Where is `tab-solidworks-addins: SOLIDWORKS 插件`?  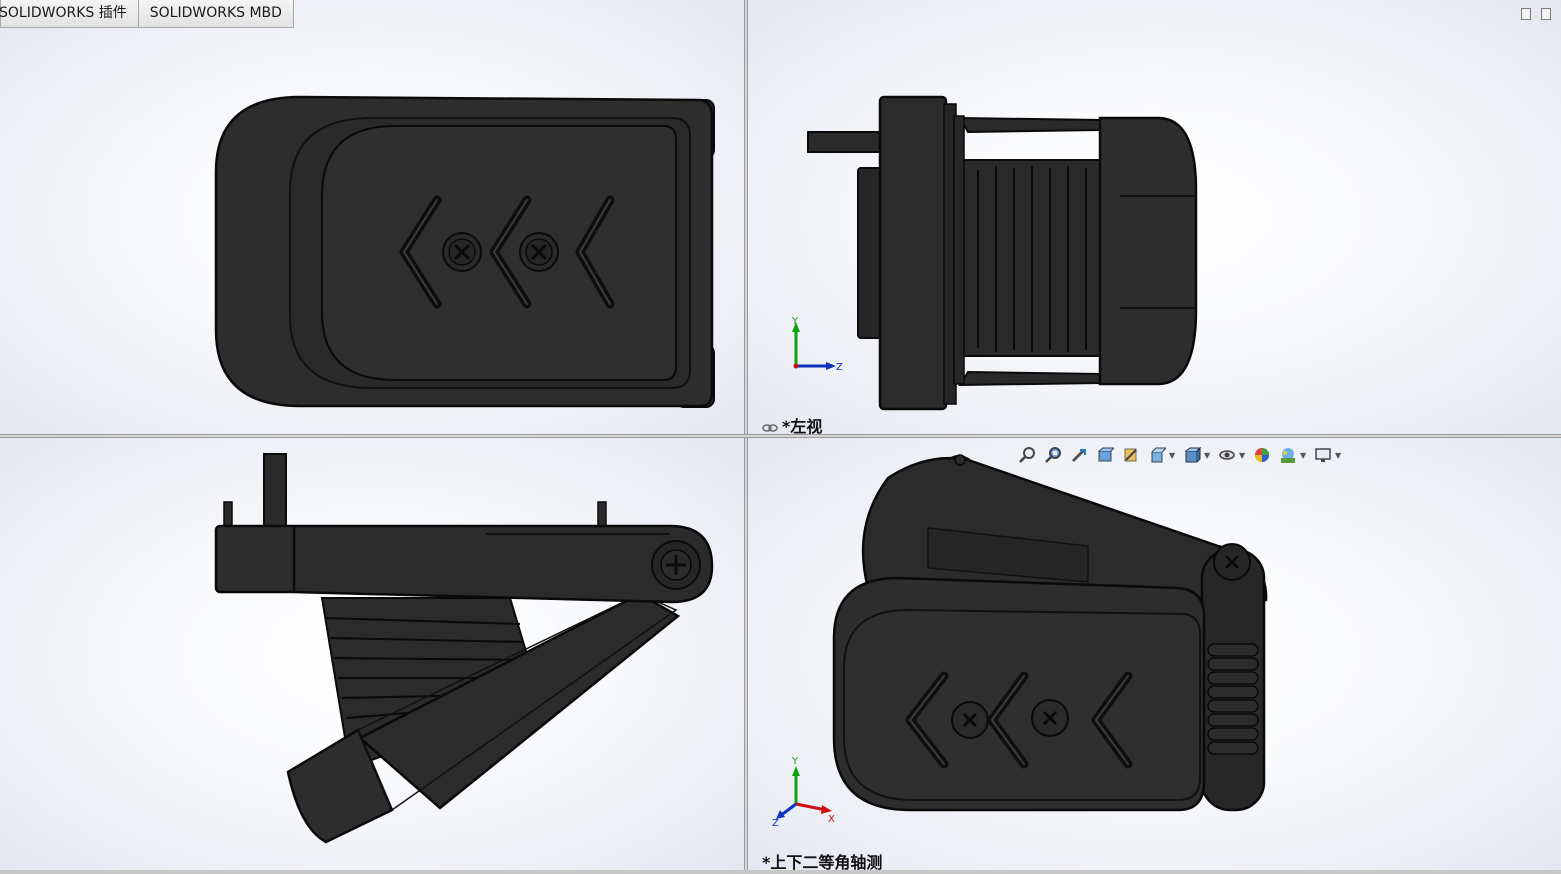
tab-solidworks-addins: SOLIDWORKS 插件 is located at coordinates (69, 14).